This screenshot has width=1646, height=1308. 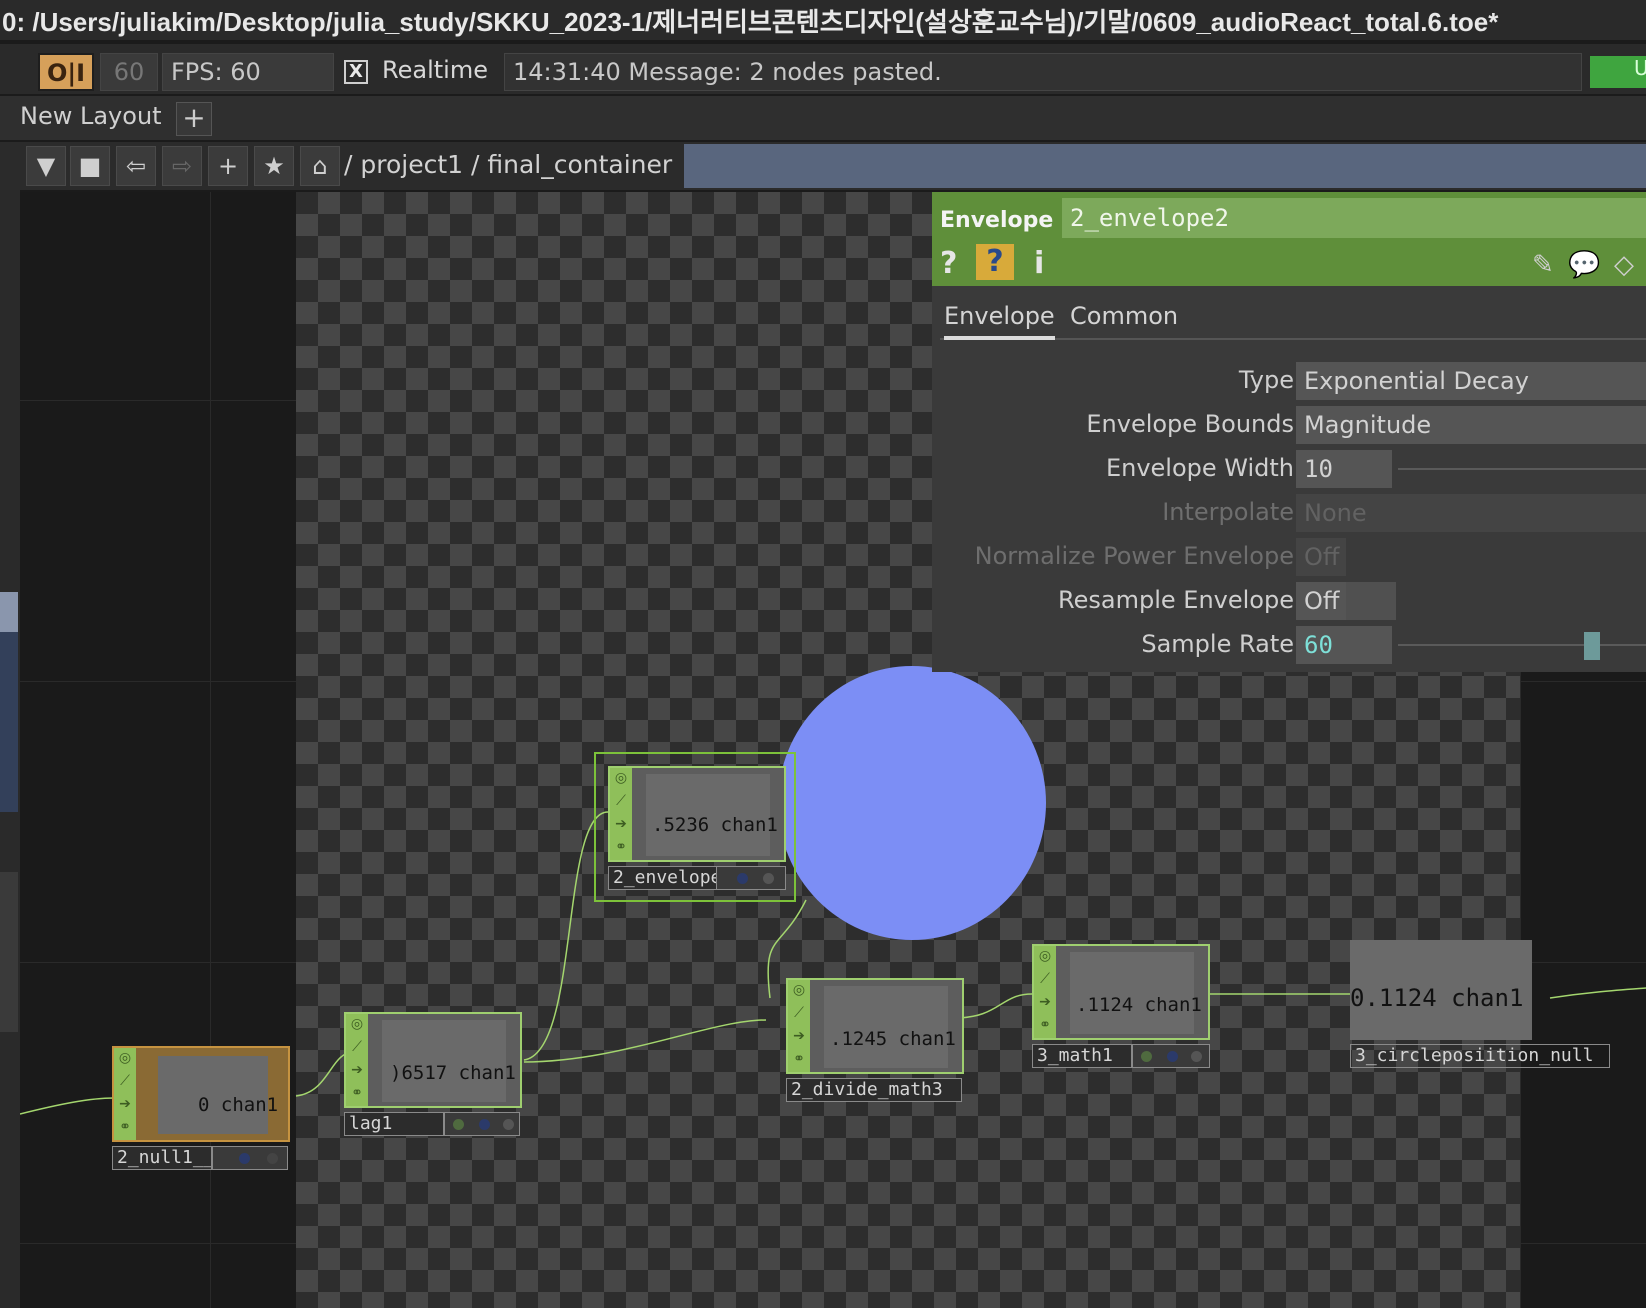 I want to click on param-row-bounds: Envelope Bounds Magnitude, so click(x=1289, y=426).